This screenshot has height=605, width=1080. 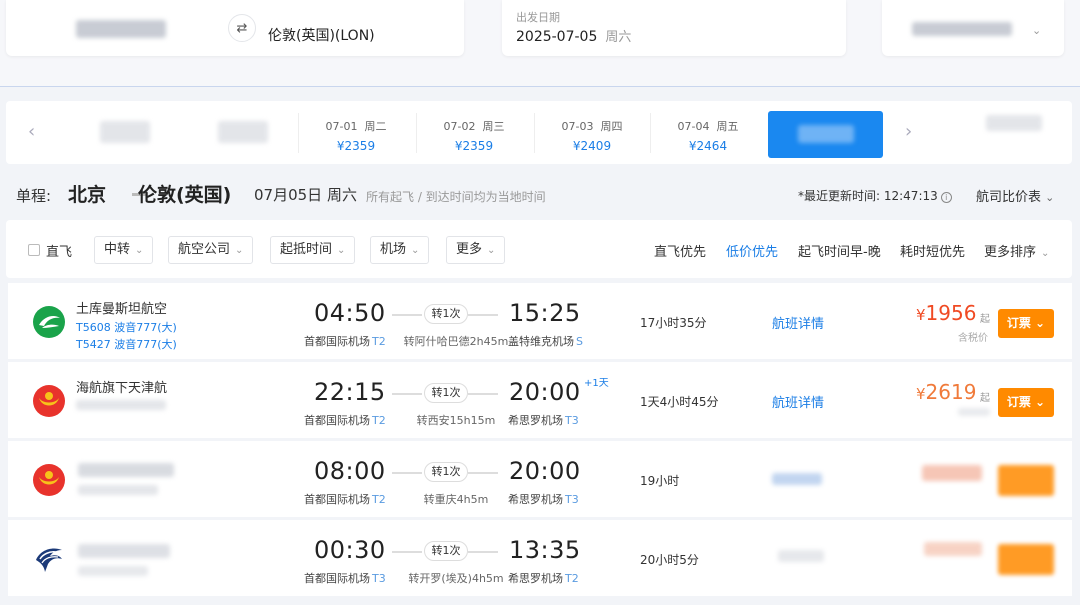 I want to click on sort-more: 更多排序 ⌄, so click(x=1016, y=250).